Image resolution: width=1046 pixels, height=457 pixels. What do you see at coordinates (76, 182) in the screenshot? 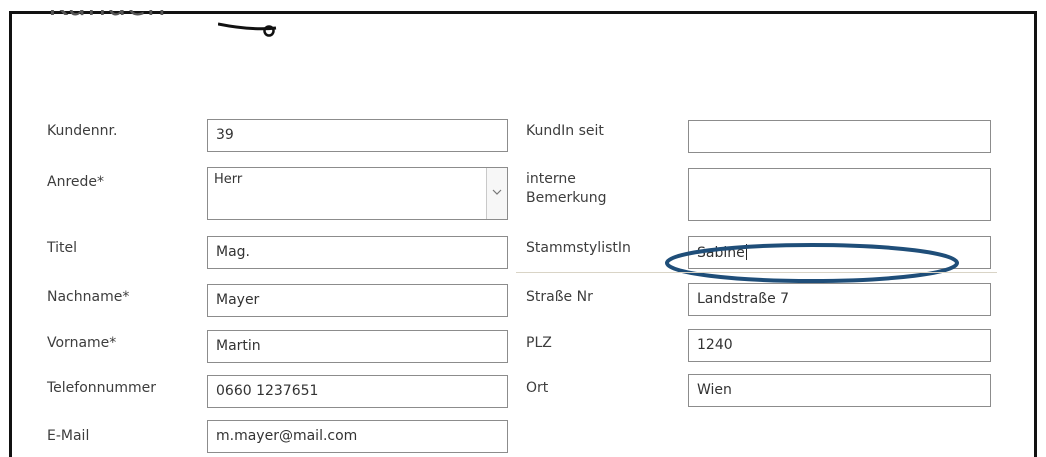
I see `label-anrede: Anrede*` at bounding box center [76, 182].